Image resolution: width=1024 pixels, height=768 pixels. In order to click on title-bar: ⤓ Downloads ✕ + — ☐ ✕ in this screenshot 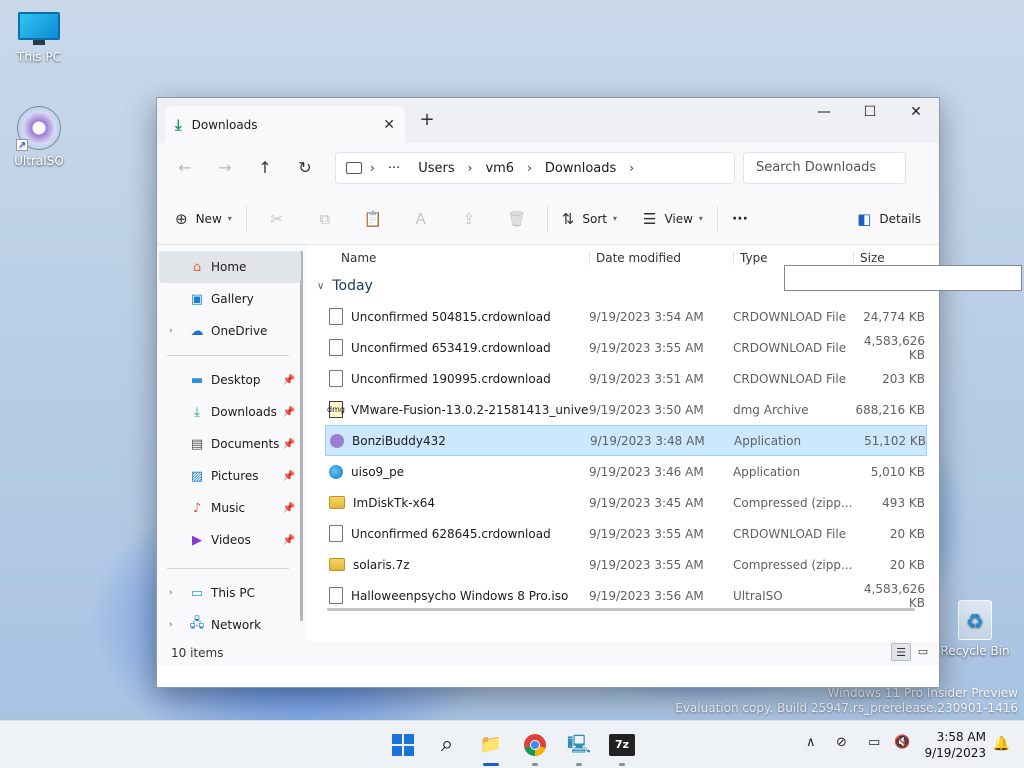, I will do `click(548, 120)`.